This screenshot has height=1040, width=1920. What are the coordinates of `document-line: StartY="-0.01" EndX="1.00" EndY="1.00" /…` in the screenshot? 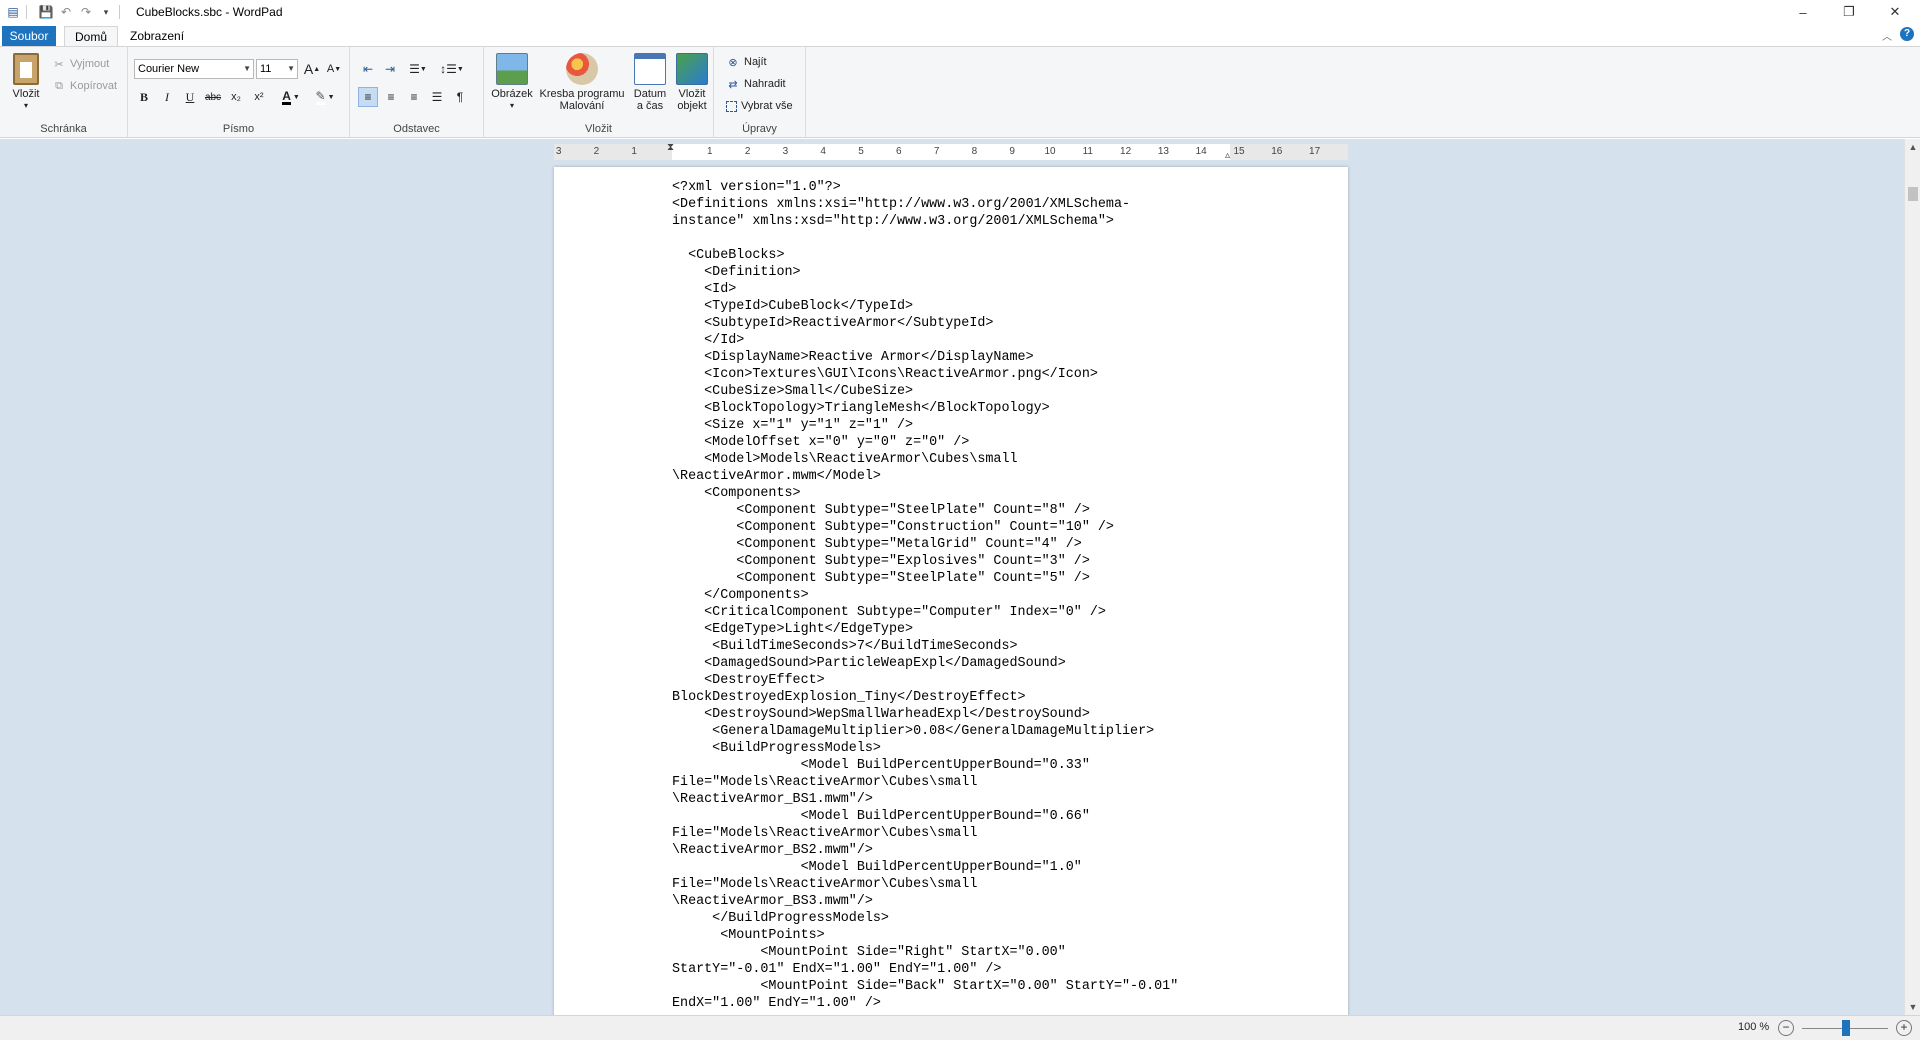 It's located at (972, 969).